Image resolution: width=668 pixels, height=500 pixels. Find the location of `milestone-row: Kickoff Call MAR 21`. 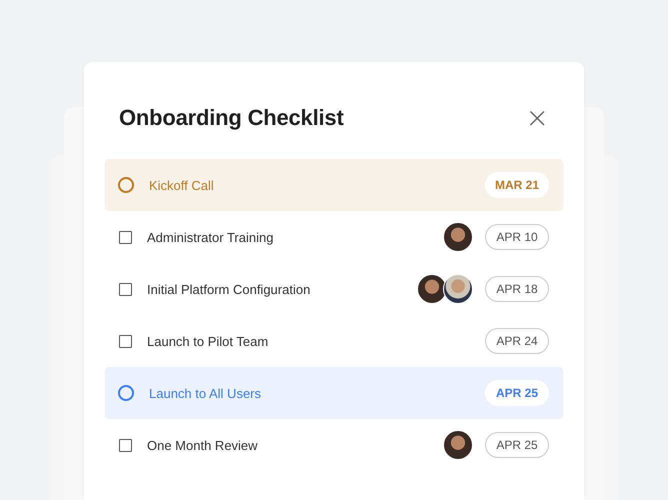

milestone-row: Kickoff Call MAR 21 is located at coordinates (334, 185).